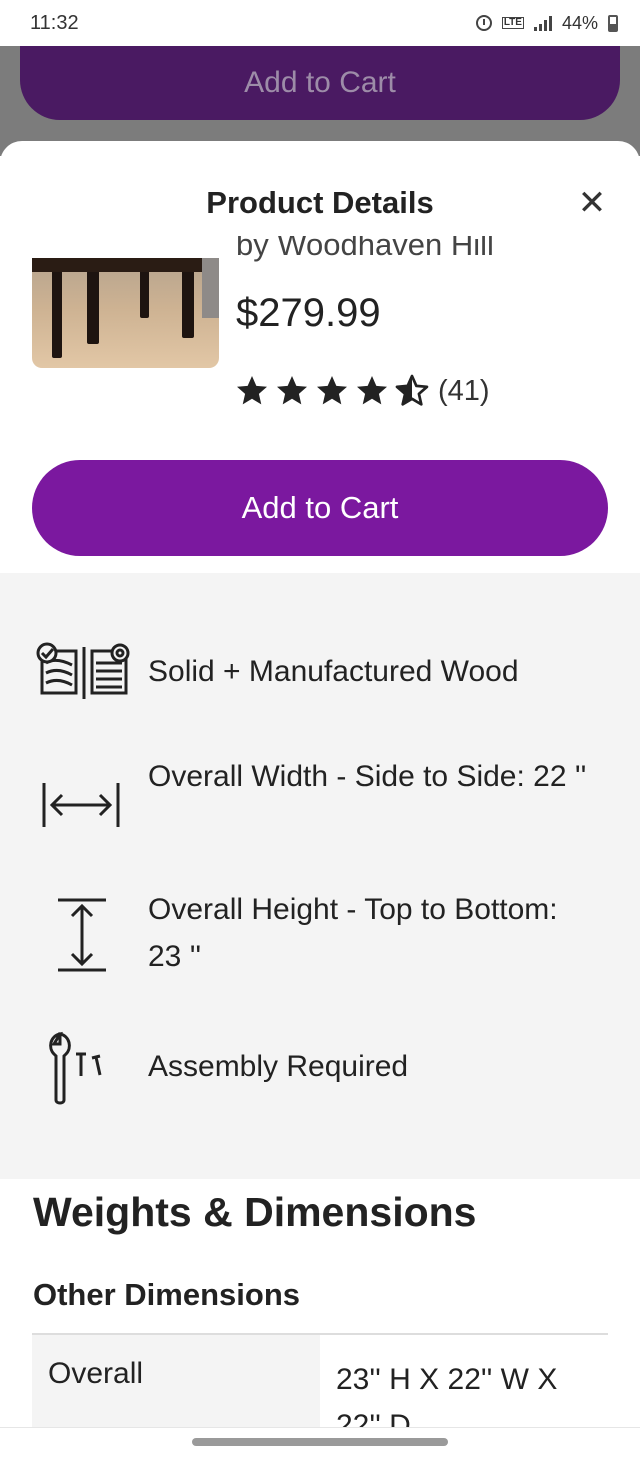 The image size is (640, 1460). What do you see at coordinates (81, 805) in the screenshot?
I see `width-arrow-icon` at bounding box center [81, 805].